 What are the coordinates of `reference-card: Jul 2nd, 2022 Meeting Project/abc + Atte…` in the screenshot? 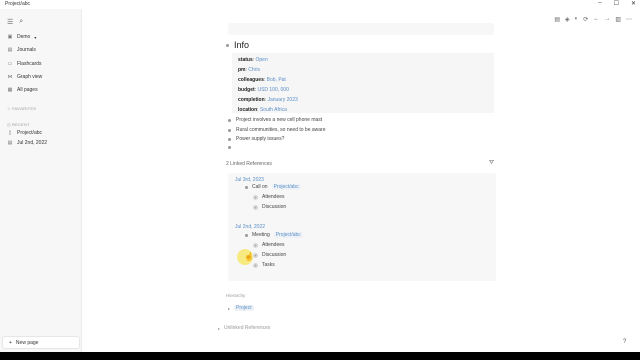 It's located at (362, 251).